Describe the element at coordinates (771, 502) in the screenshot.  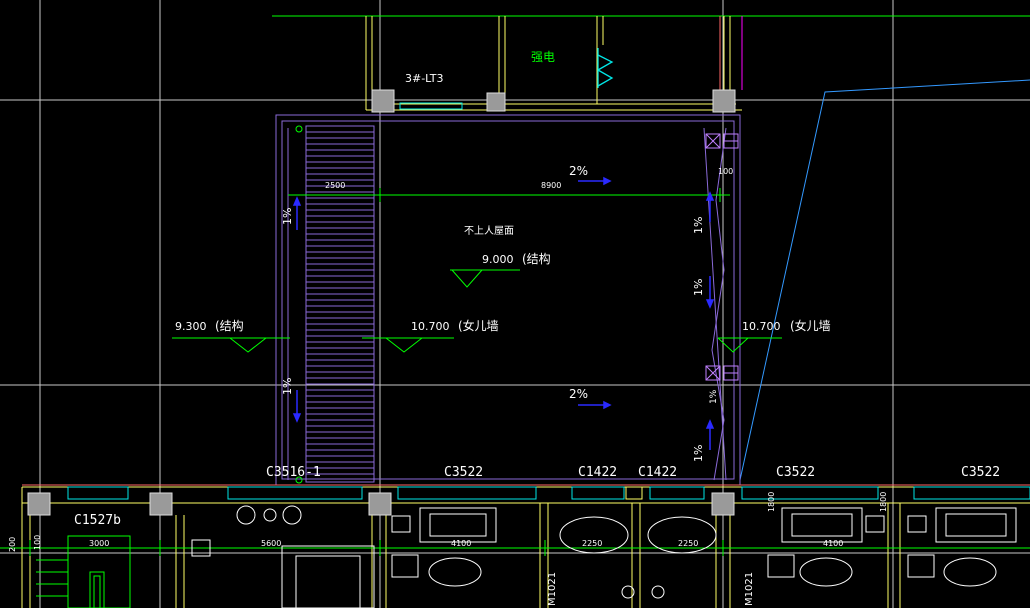
I see `dim-1800-a: 1800` at that location.